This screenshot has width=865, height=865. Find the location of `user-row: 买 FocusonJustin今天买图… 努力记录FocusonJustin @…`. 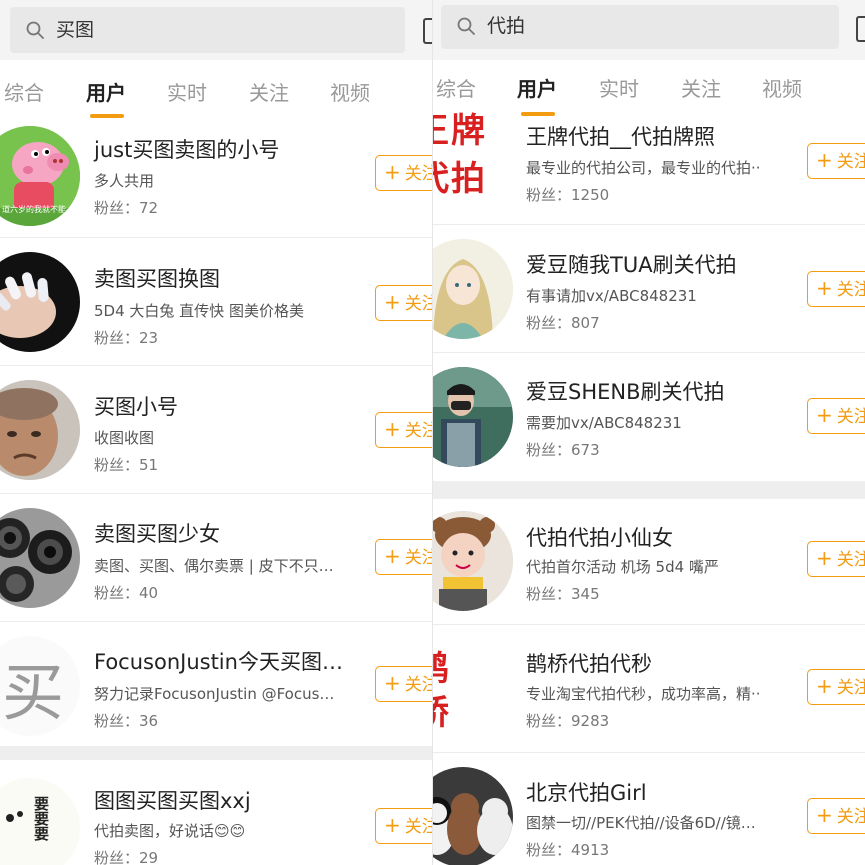

user-row: 买 FocusonJustin今天买图… 努力记录FocusonJustin @… is located at coordinates (216, 684).